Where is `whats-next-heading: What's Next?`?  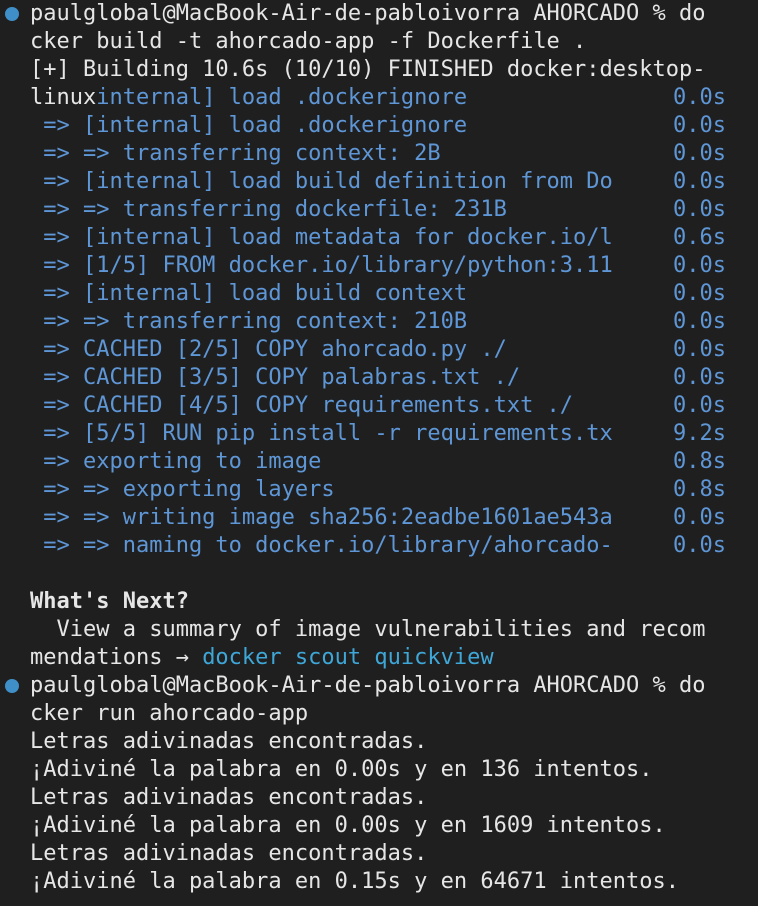 whats-next-heading: What's Next? is located at coordinates (109, 601).